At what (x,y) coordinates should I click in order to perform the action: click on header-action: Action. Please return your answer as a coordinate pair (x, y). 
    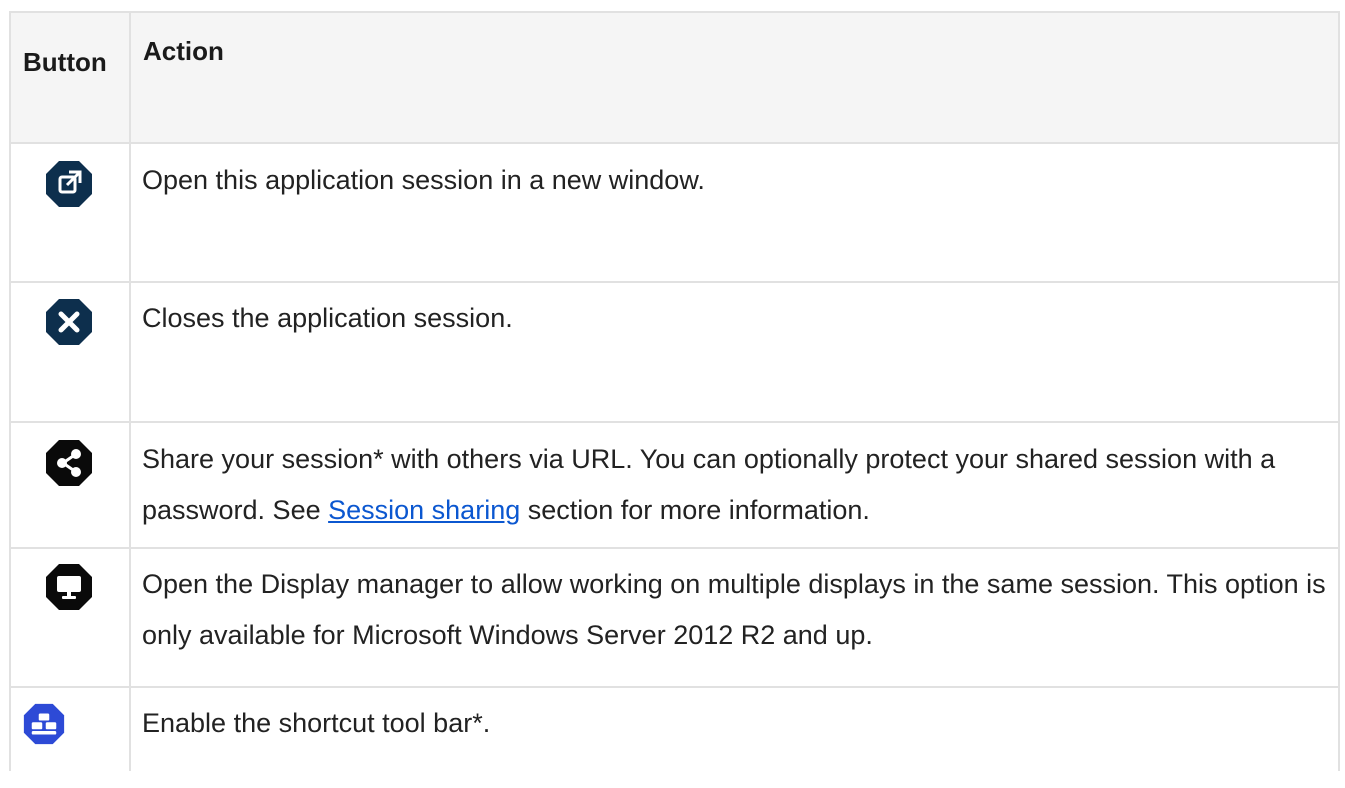
    Looking at the image, I should click on (183, 51).